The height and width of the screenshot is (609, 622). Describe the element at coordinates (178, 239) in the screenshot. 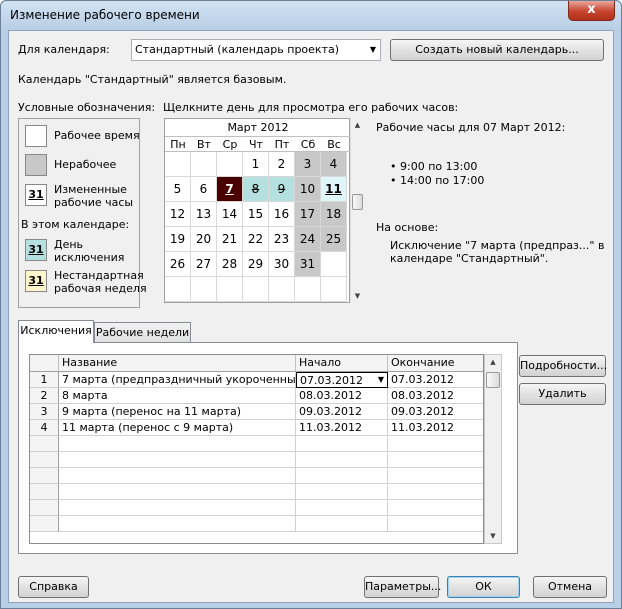

I see `calendar-day-19: 19` at that location.